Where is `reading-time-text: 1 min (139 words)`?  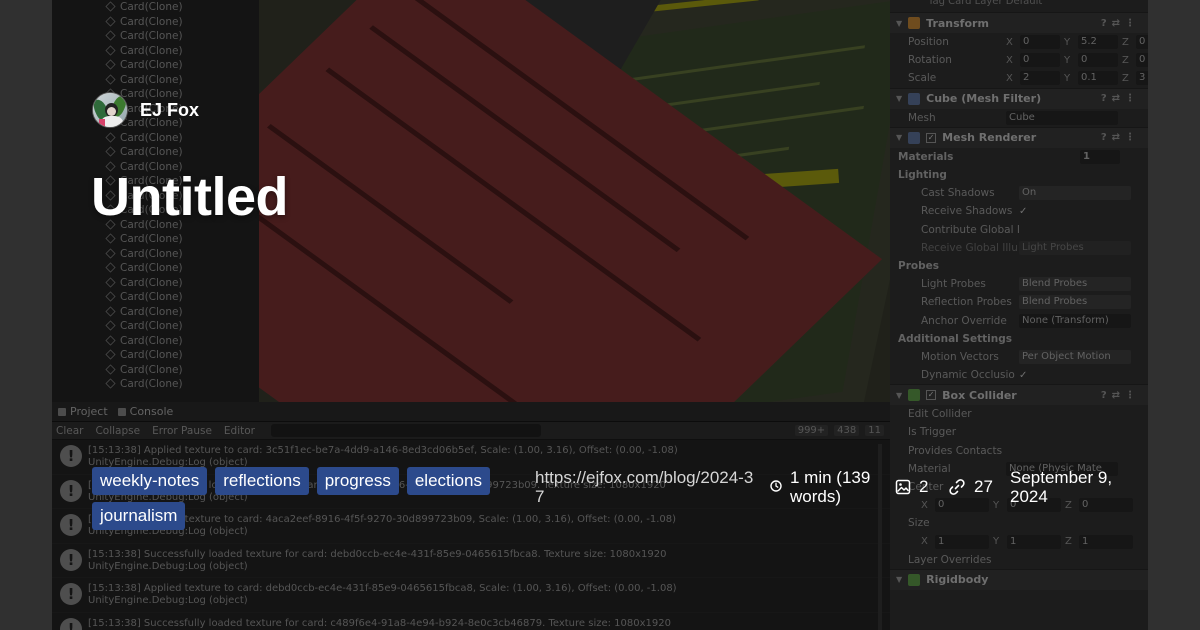
reading-time-text: 1 min (139 words) is located at coordinates (830, 487).